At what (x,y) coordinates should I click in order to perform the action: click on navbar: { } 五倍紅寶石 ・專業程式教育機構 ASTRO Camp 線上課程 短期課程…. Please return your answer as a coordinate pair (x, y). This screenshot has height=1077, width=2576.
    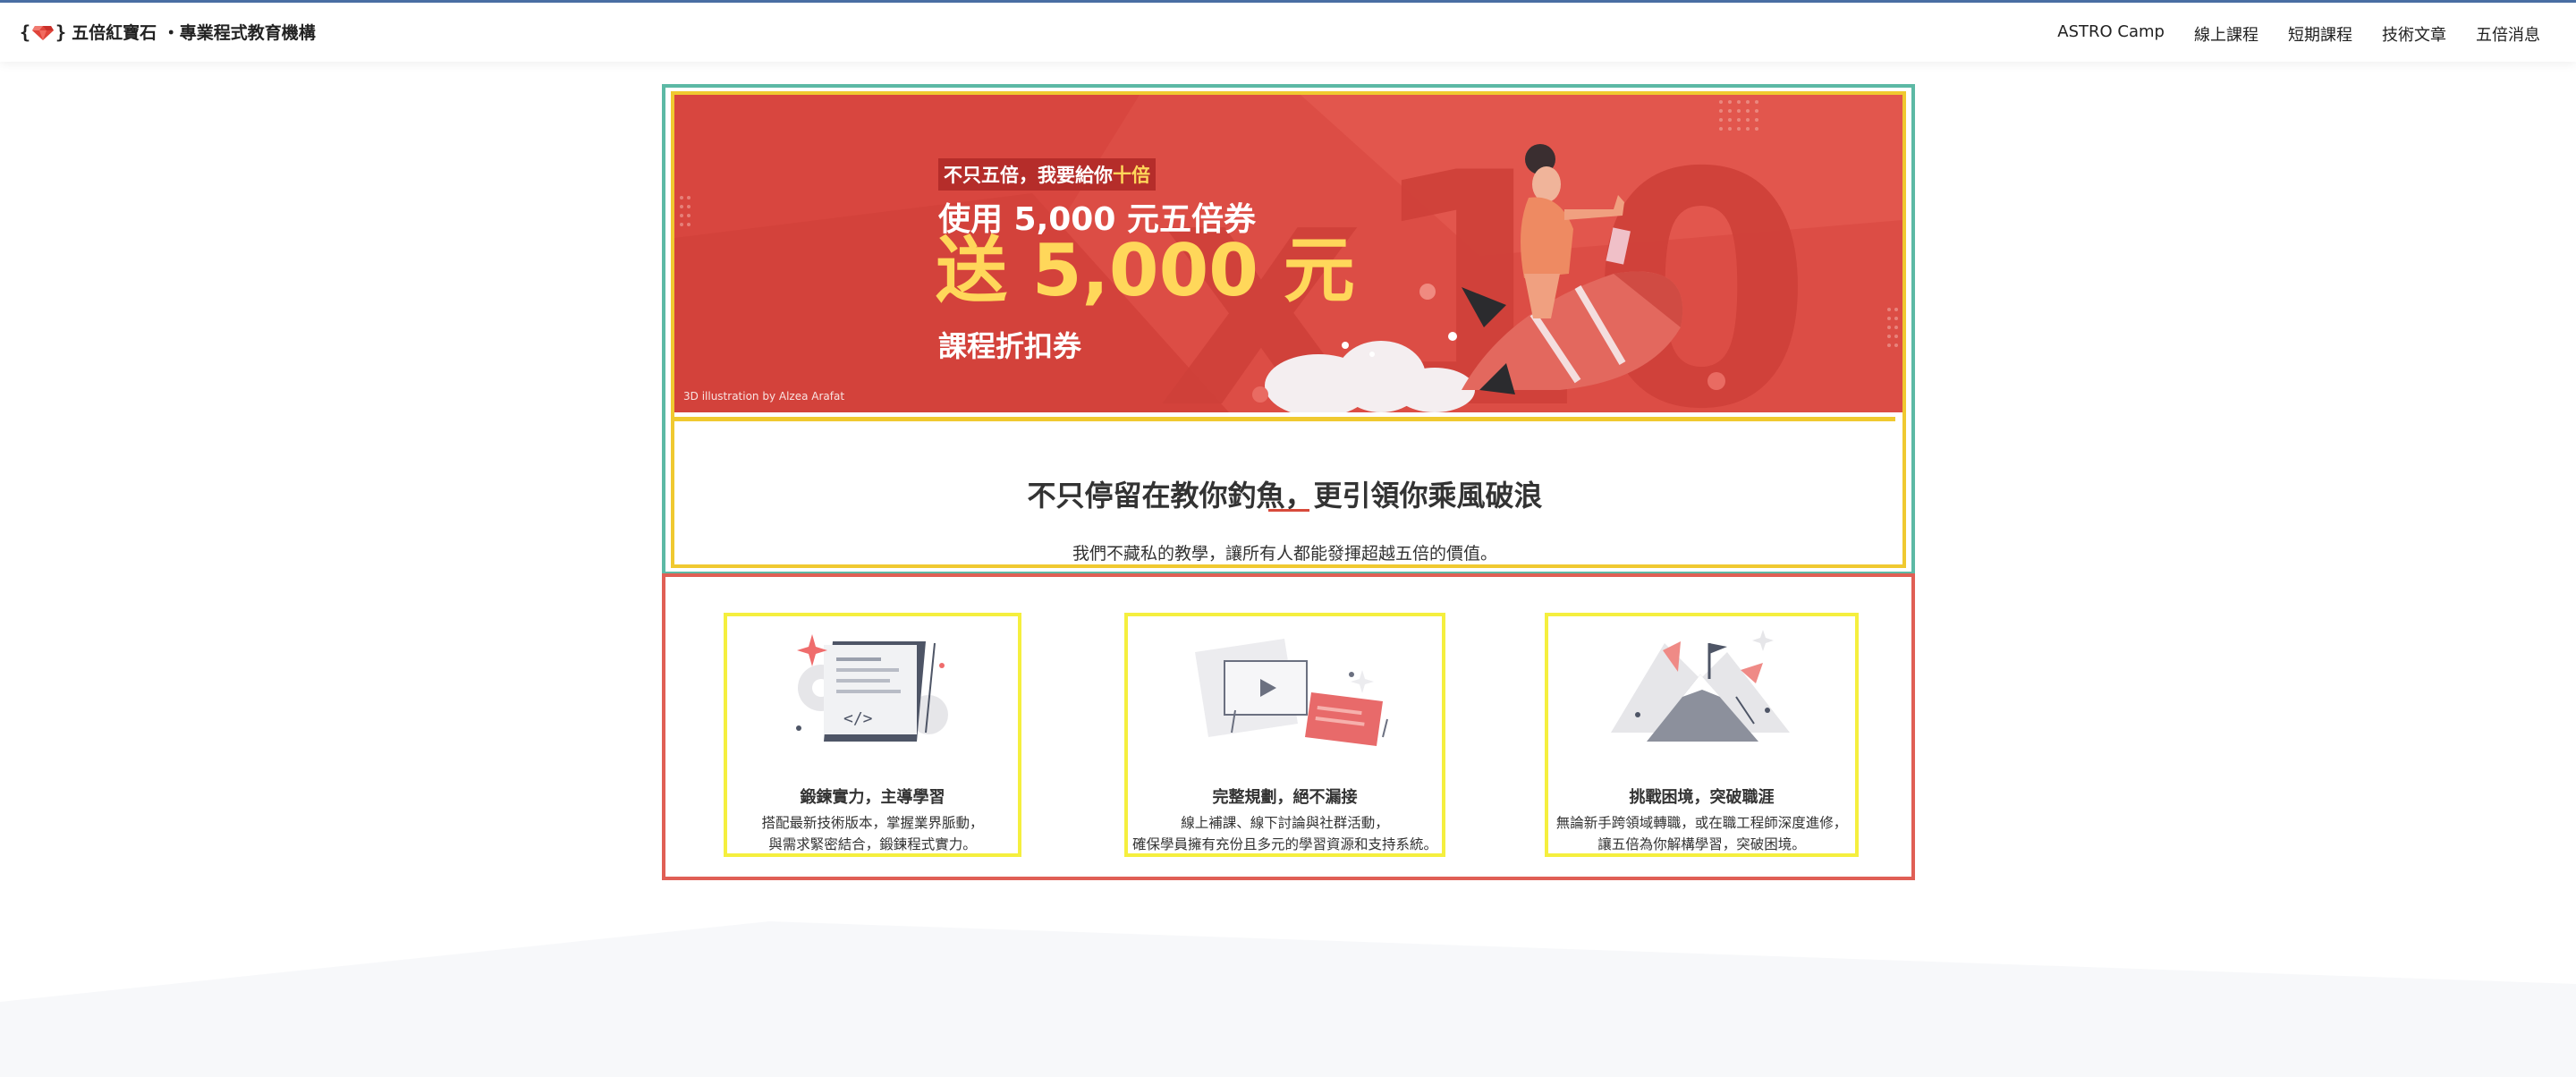
    Looking at the image, I should click on (1288, 32).